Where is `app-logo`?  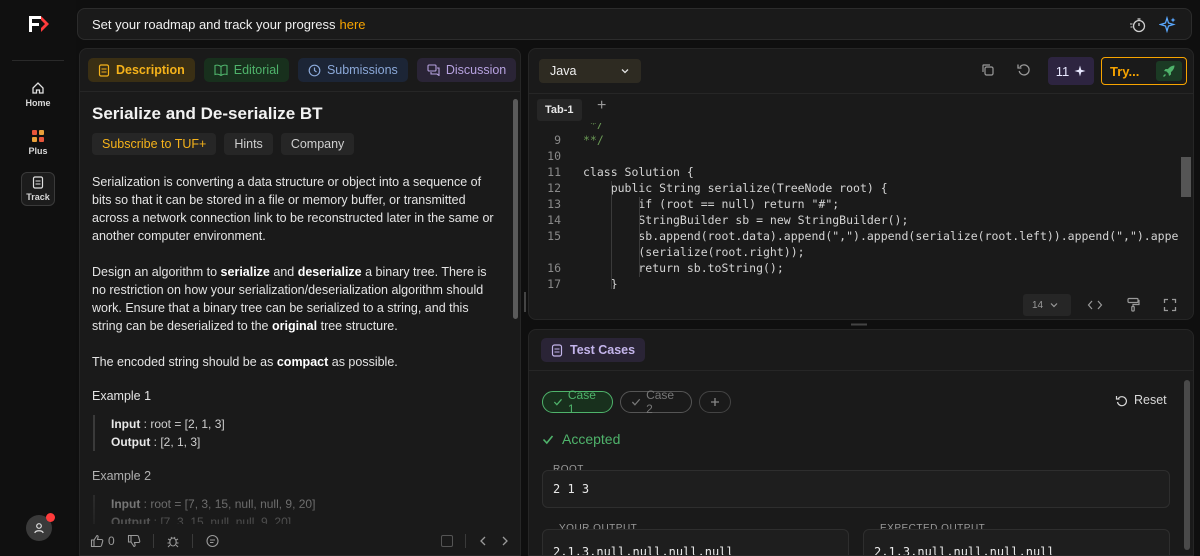
app-logo is located at coordinates (39, 24).